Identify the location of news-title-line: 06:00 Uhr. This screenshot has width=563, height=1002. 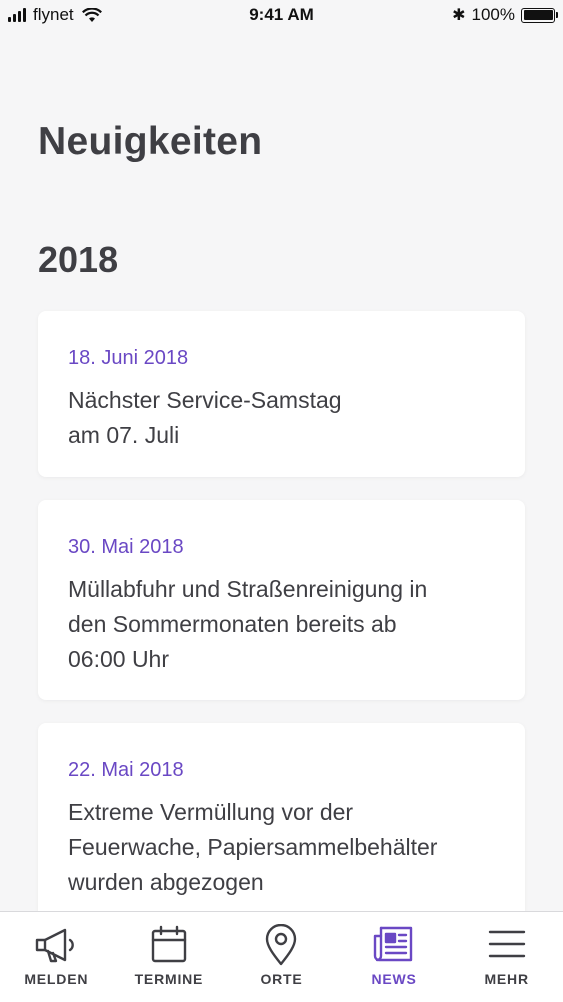
(119, 659).